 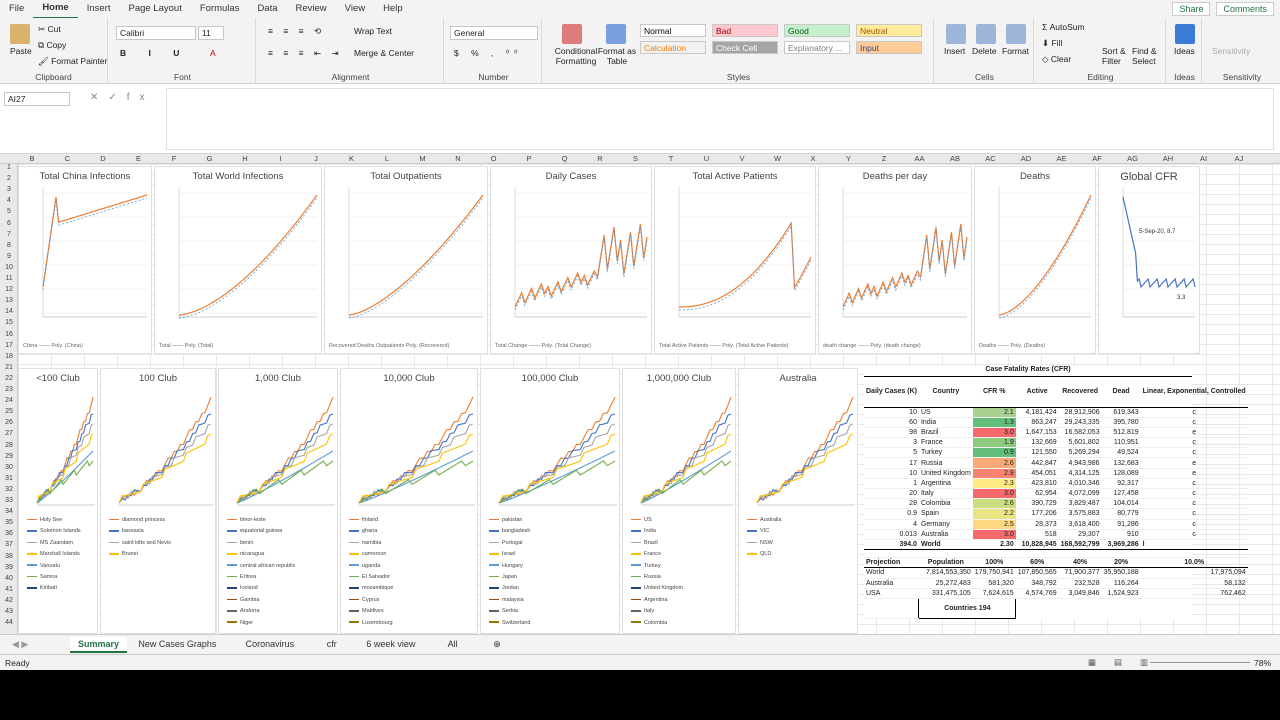 What do you see at coordinates (1037, 473) in the screenshot?
I see `table-cell: 454,051` at bounding box center [1037, 473].